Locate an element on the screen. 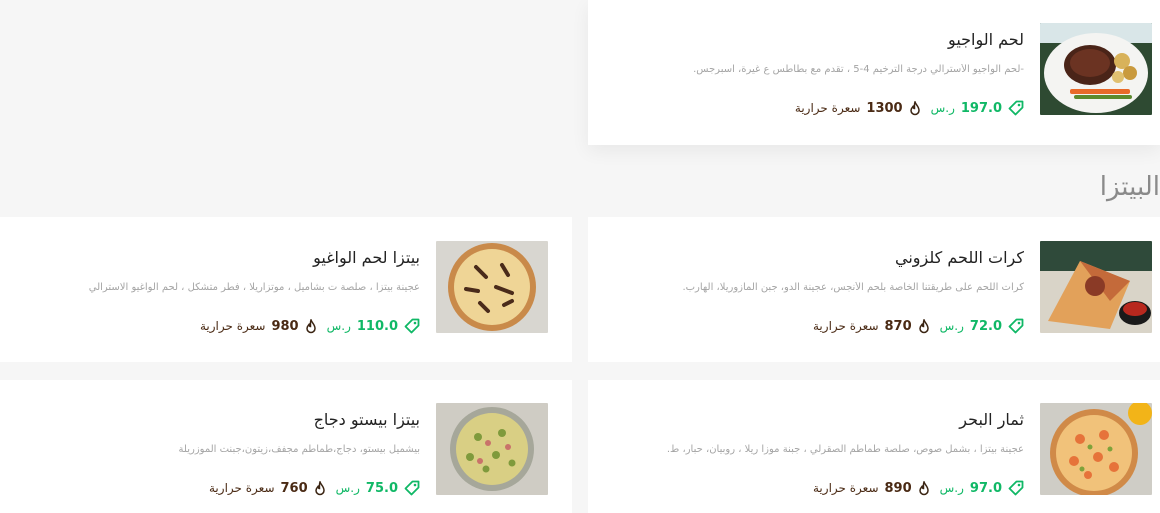 The width and height of the screenshot is (1160, 513). price: 197.0 ر.س is located at coordinates (977, 108).